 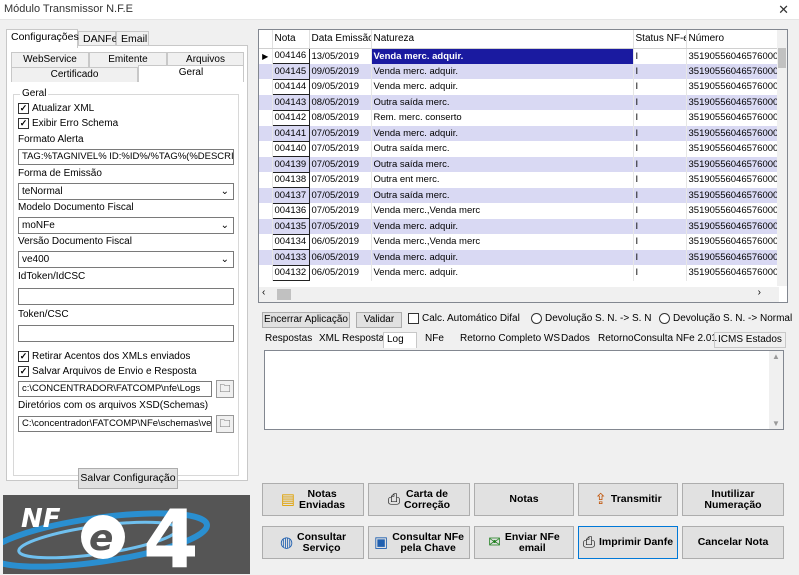 What do you see at coordinates (290, 226) in the screenshot?
I see `cell-nota: 004135` at bounding box center [290, 226].